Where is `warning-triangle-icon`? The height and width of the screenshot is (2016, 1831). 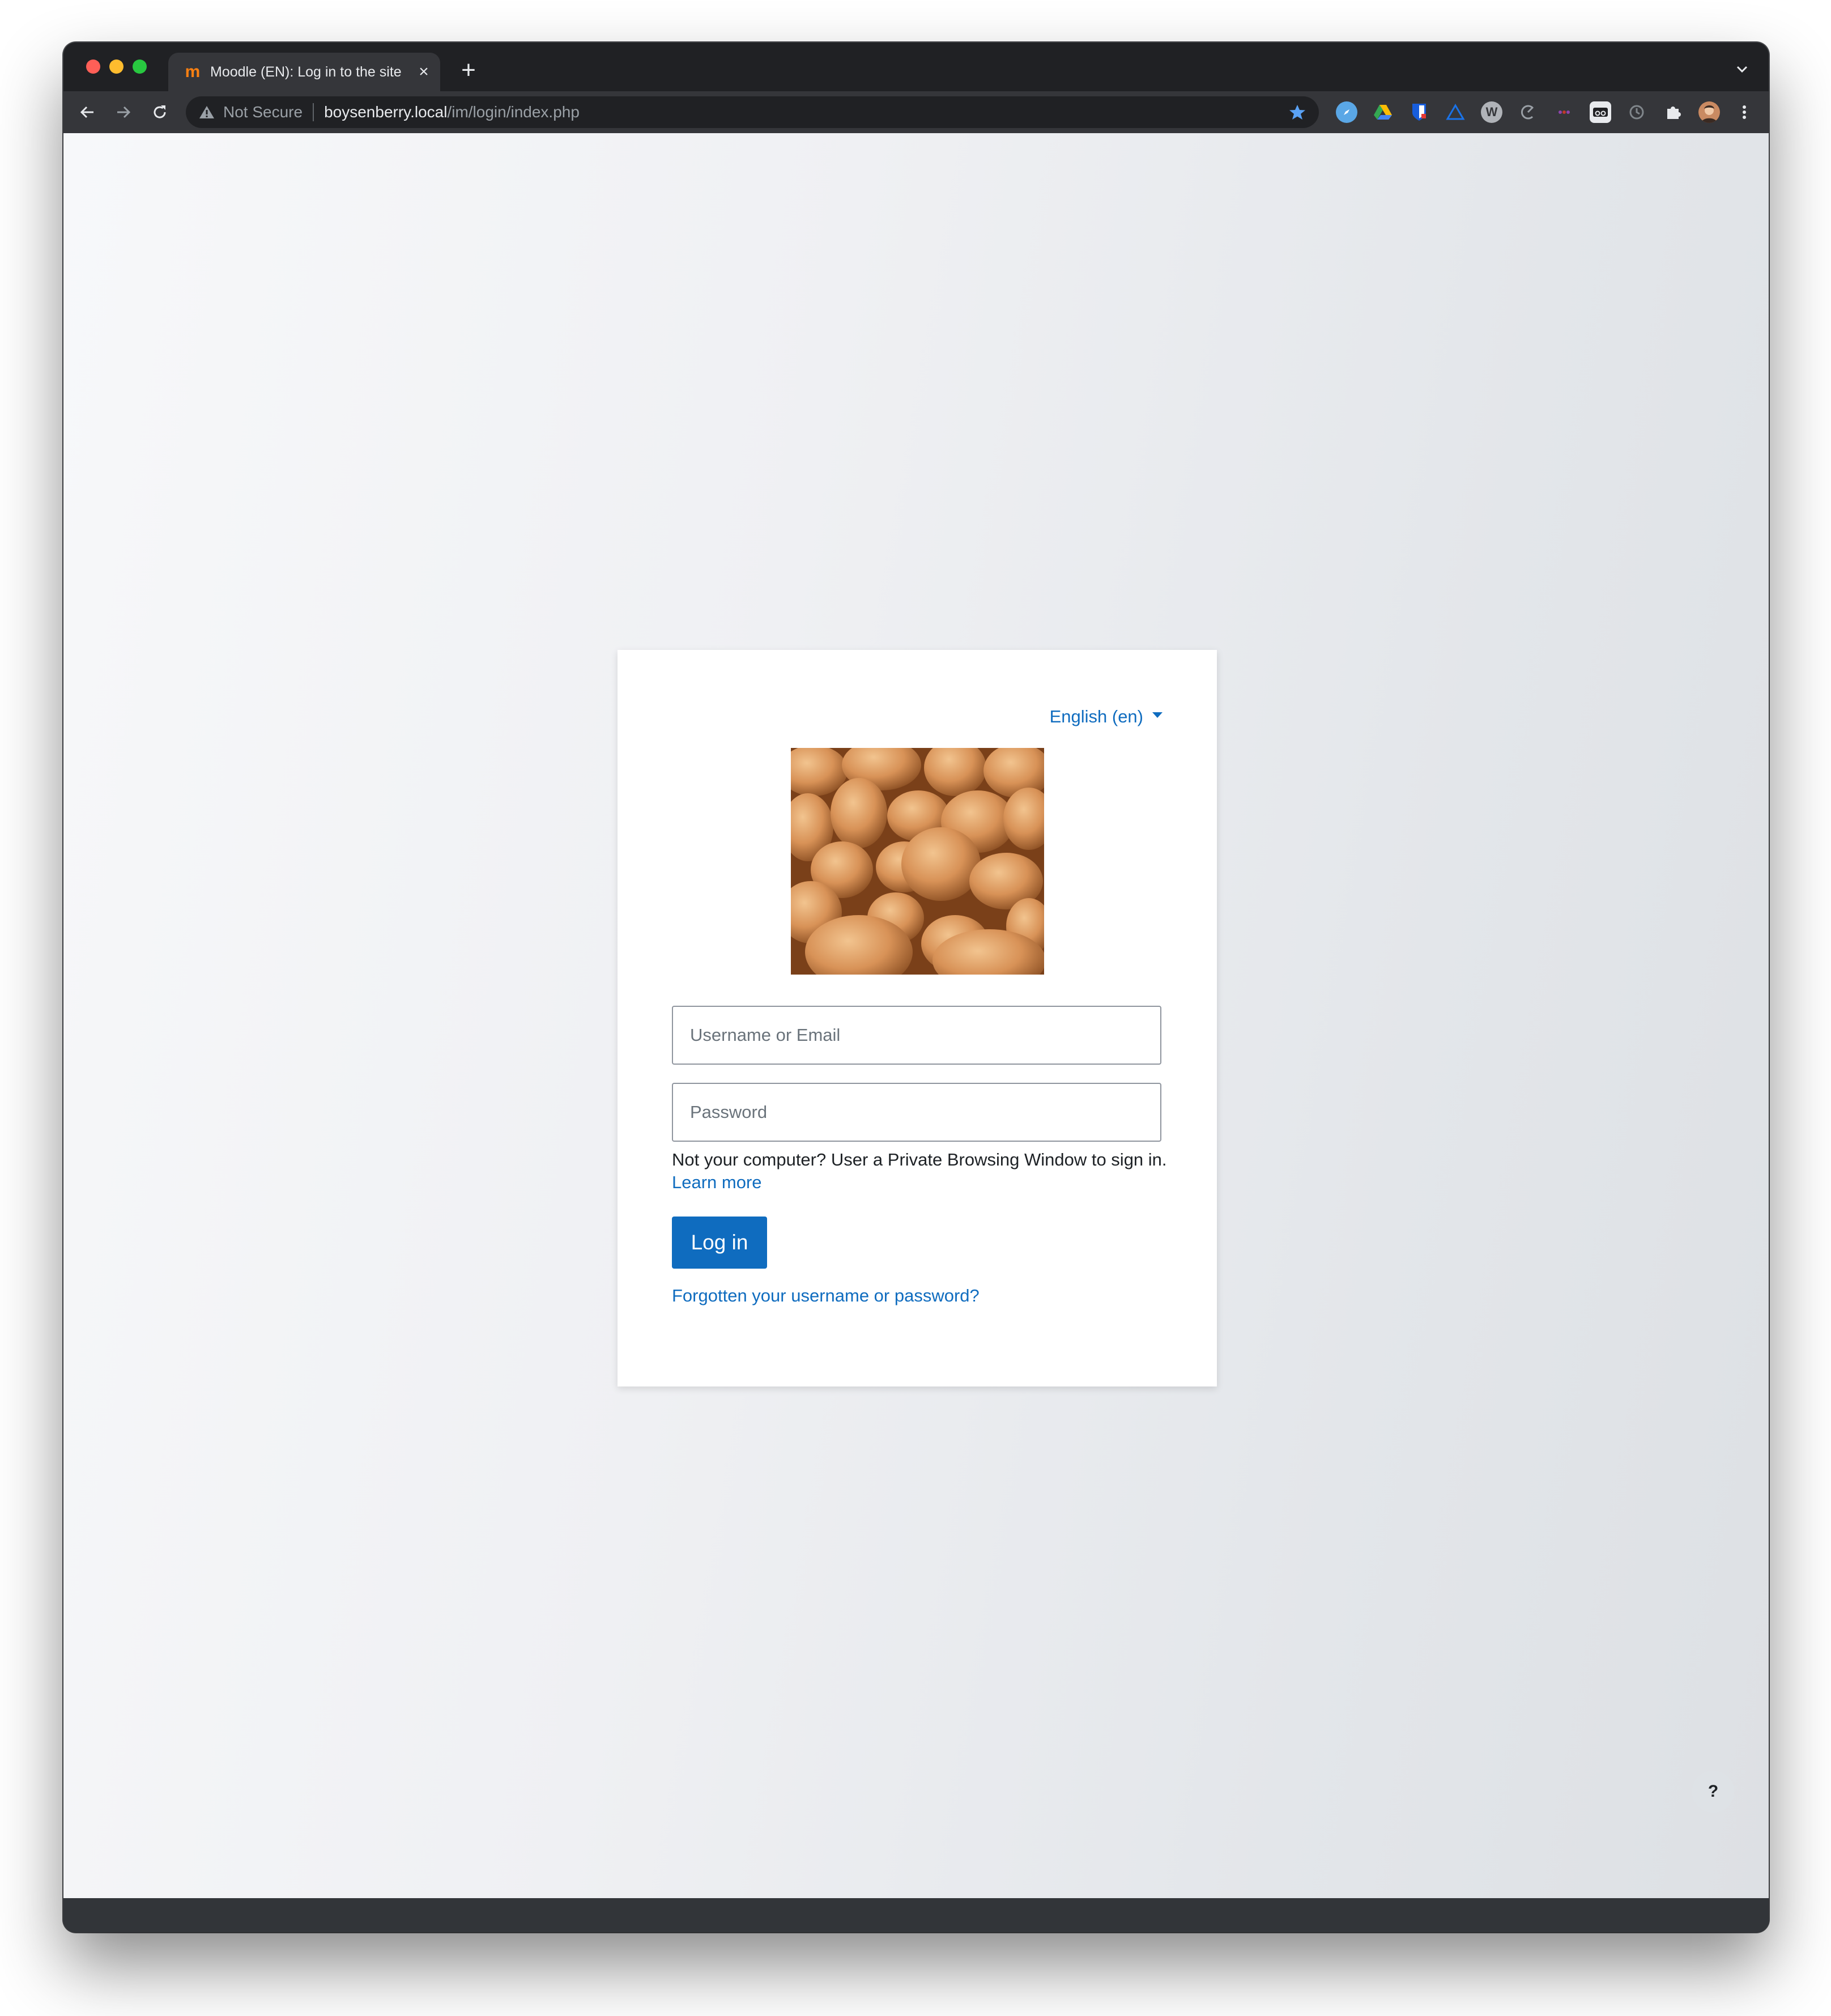
warning-triangle-icon is located at coordinates (206, 113).